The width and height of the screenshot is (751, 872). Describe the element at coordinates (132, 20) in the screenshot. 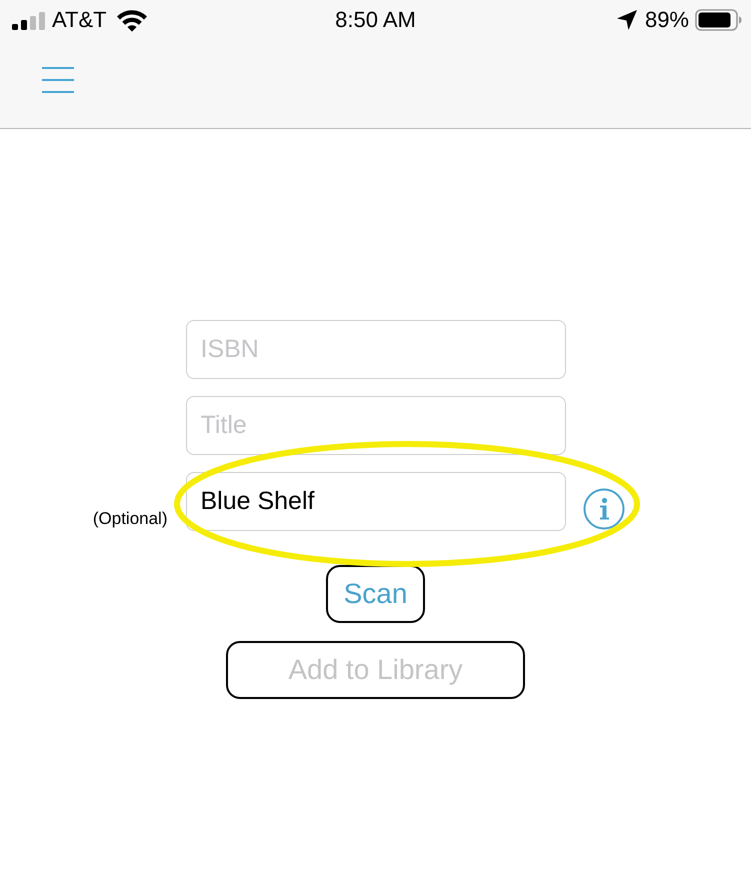

I see `wifi-icon` at that location.